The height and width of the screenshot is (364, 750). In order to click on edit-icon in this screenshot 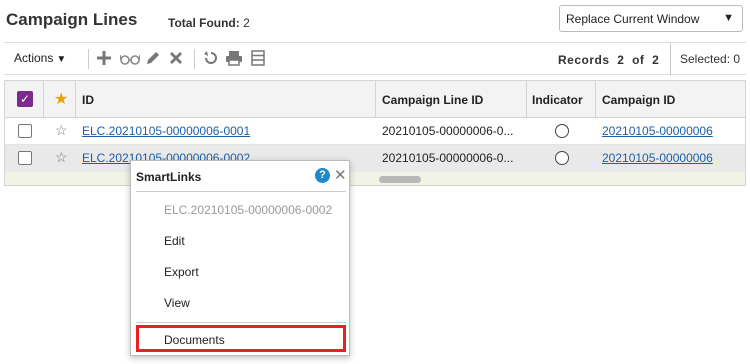, I will do `click(153, 58)`.